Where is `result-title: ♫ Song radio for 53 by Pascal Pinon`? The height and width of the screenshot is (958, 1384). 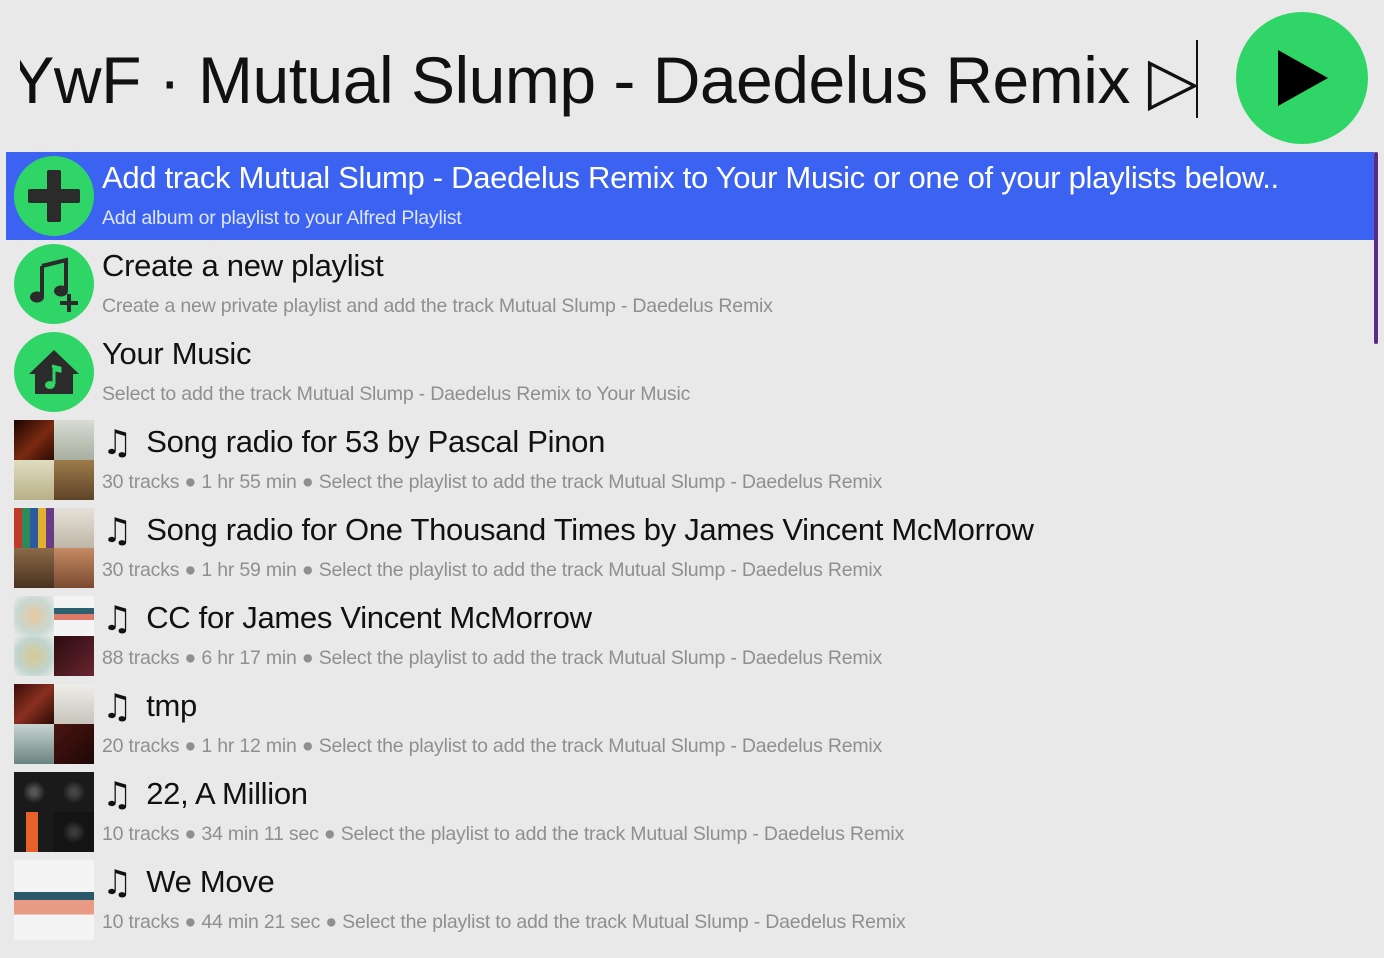 result-title: ♫ Song radio for 53 by Pascal Pinon is located at coordinates (353, 442).